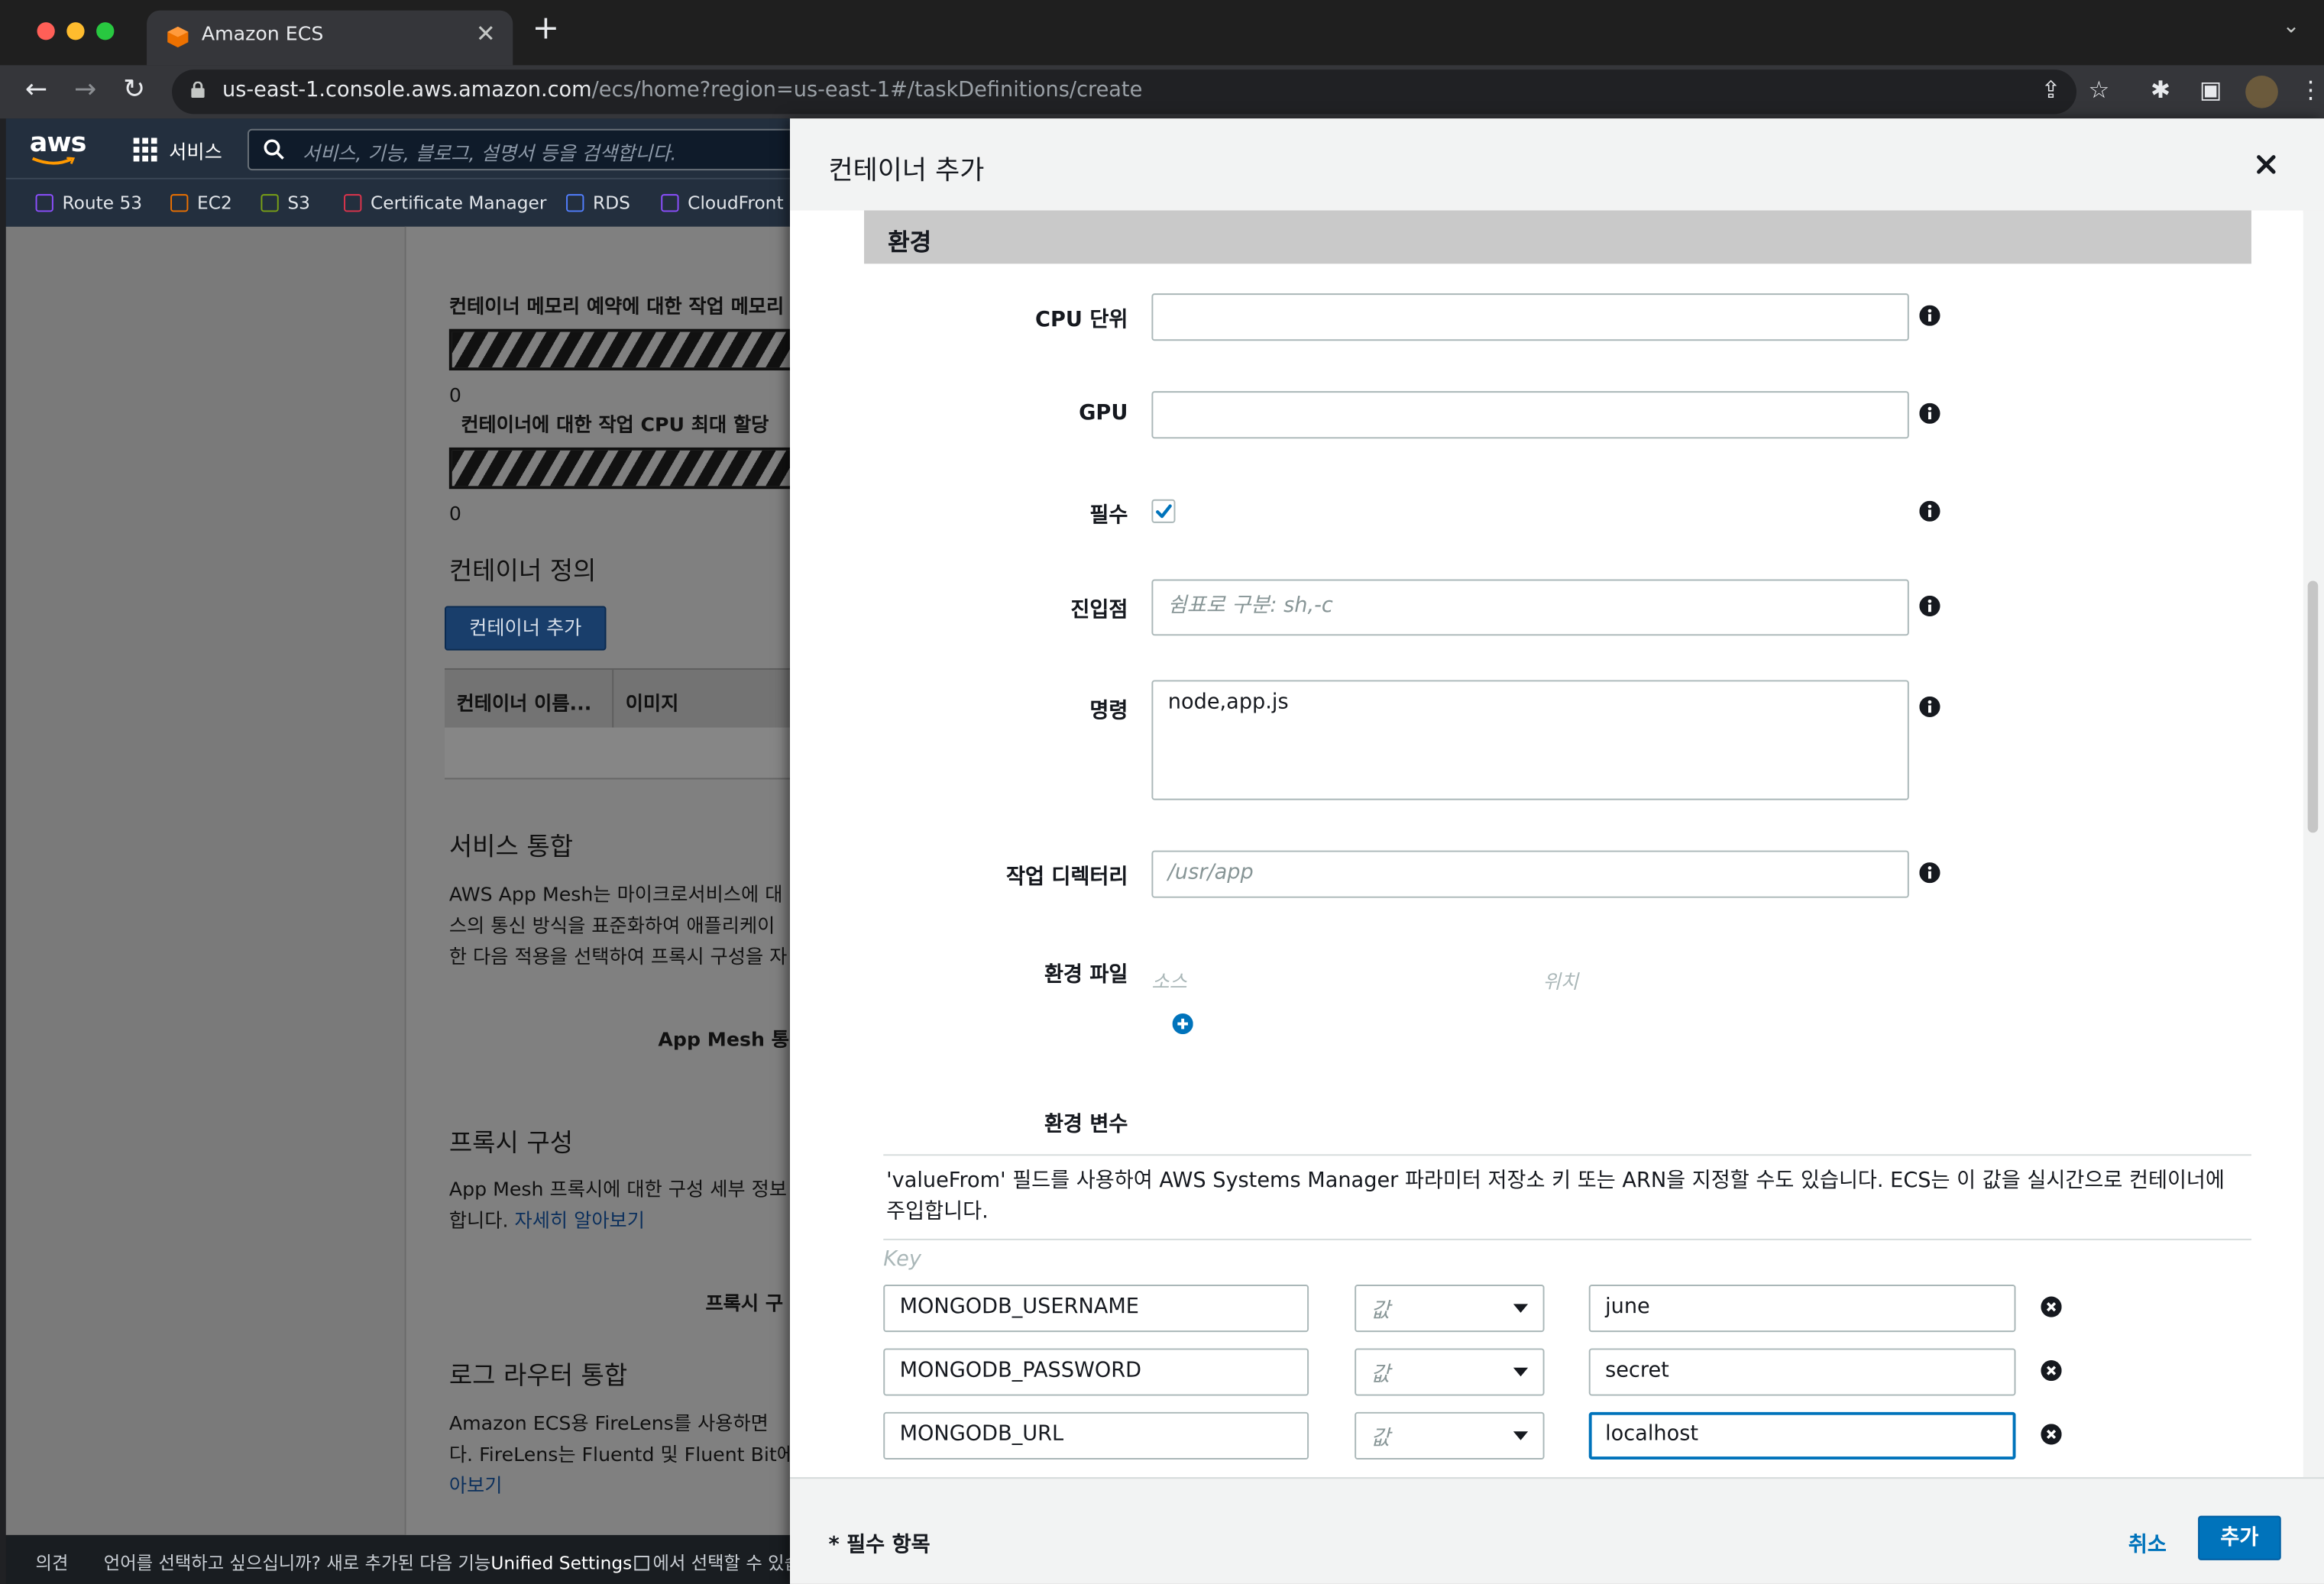 The width and height of the screenshot is (2324, 1584). Describe the element at coordinates (476, 1484) in the screenshot. I see `log-router-learn-more-link: 아보기` at that location.